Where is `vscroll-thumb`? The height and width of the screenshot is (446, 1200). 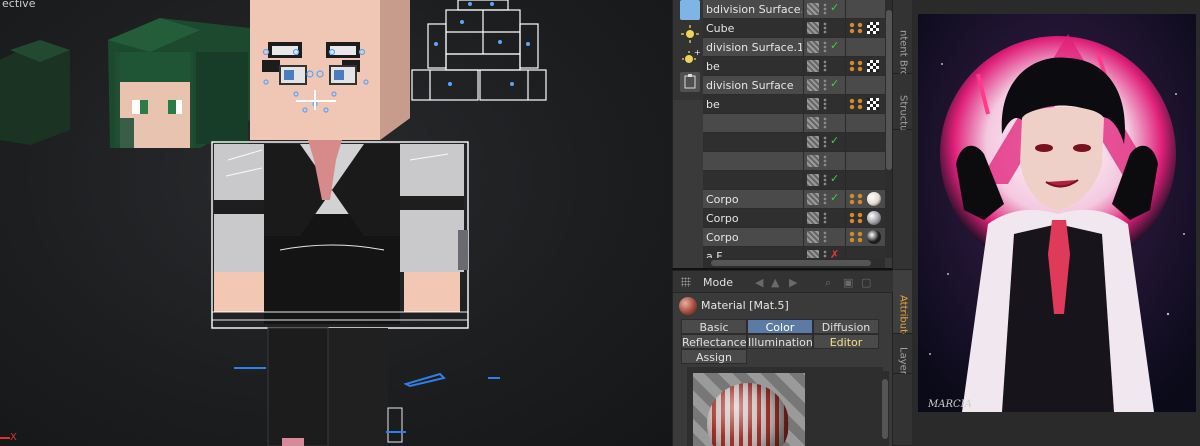 vscroll-thumb is located at coordinates (885, 409).